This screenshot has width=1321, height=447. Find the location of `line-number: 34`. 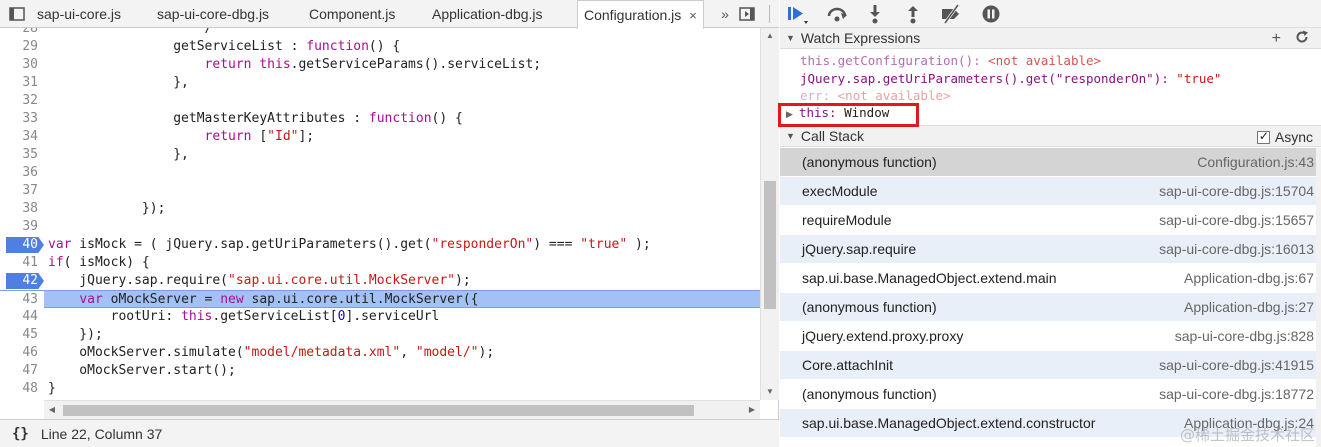

line-number: 34 is located at coordinates (22, 137).